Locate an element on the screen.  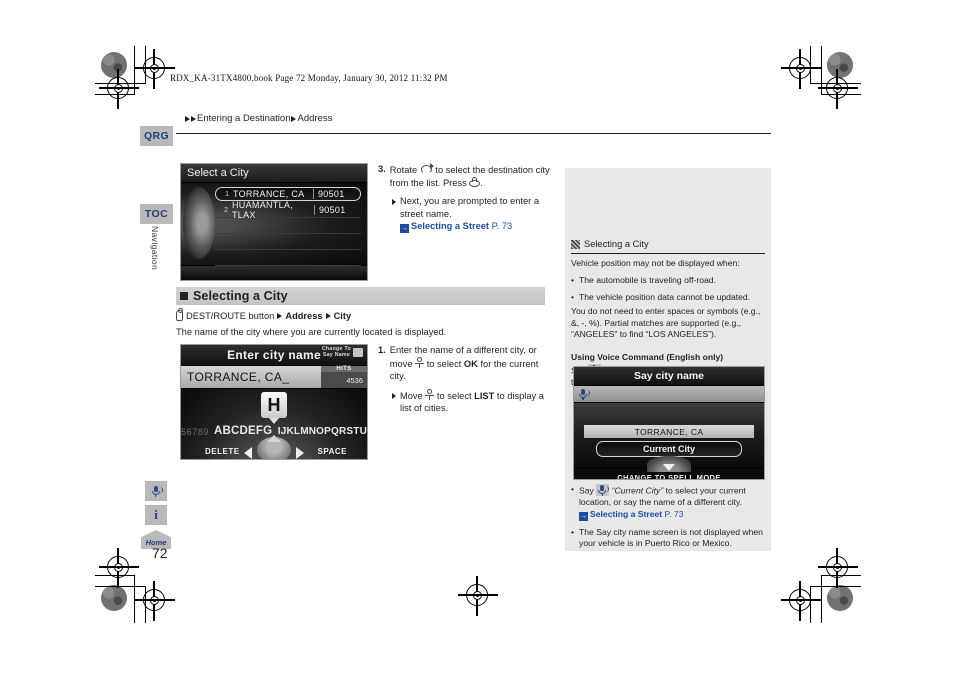
registration-mark-br-inner is located at coordinates (801, 601).